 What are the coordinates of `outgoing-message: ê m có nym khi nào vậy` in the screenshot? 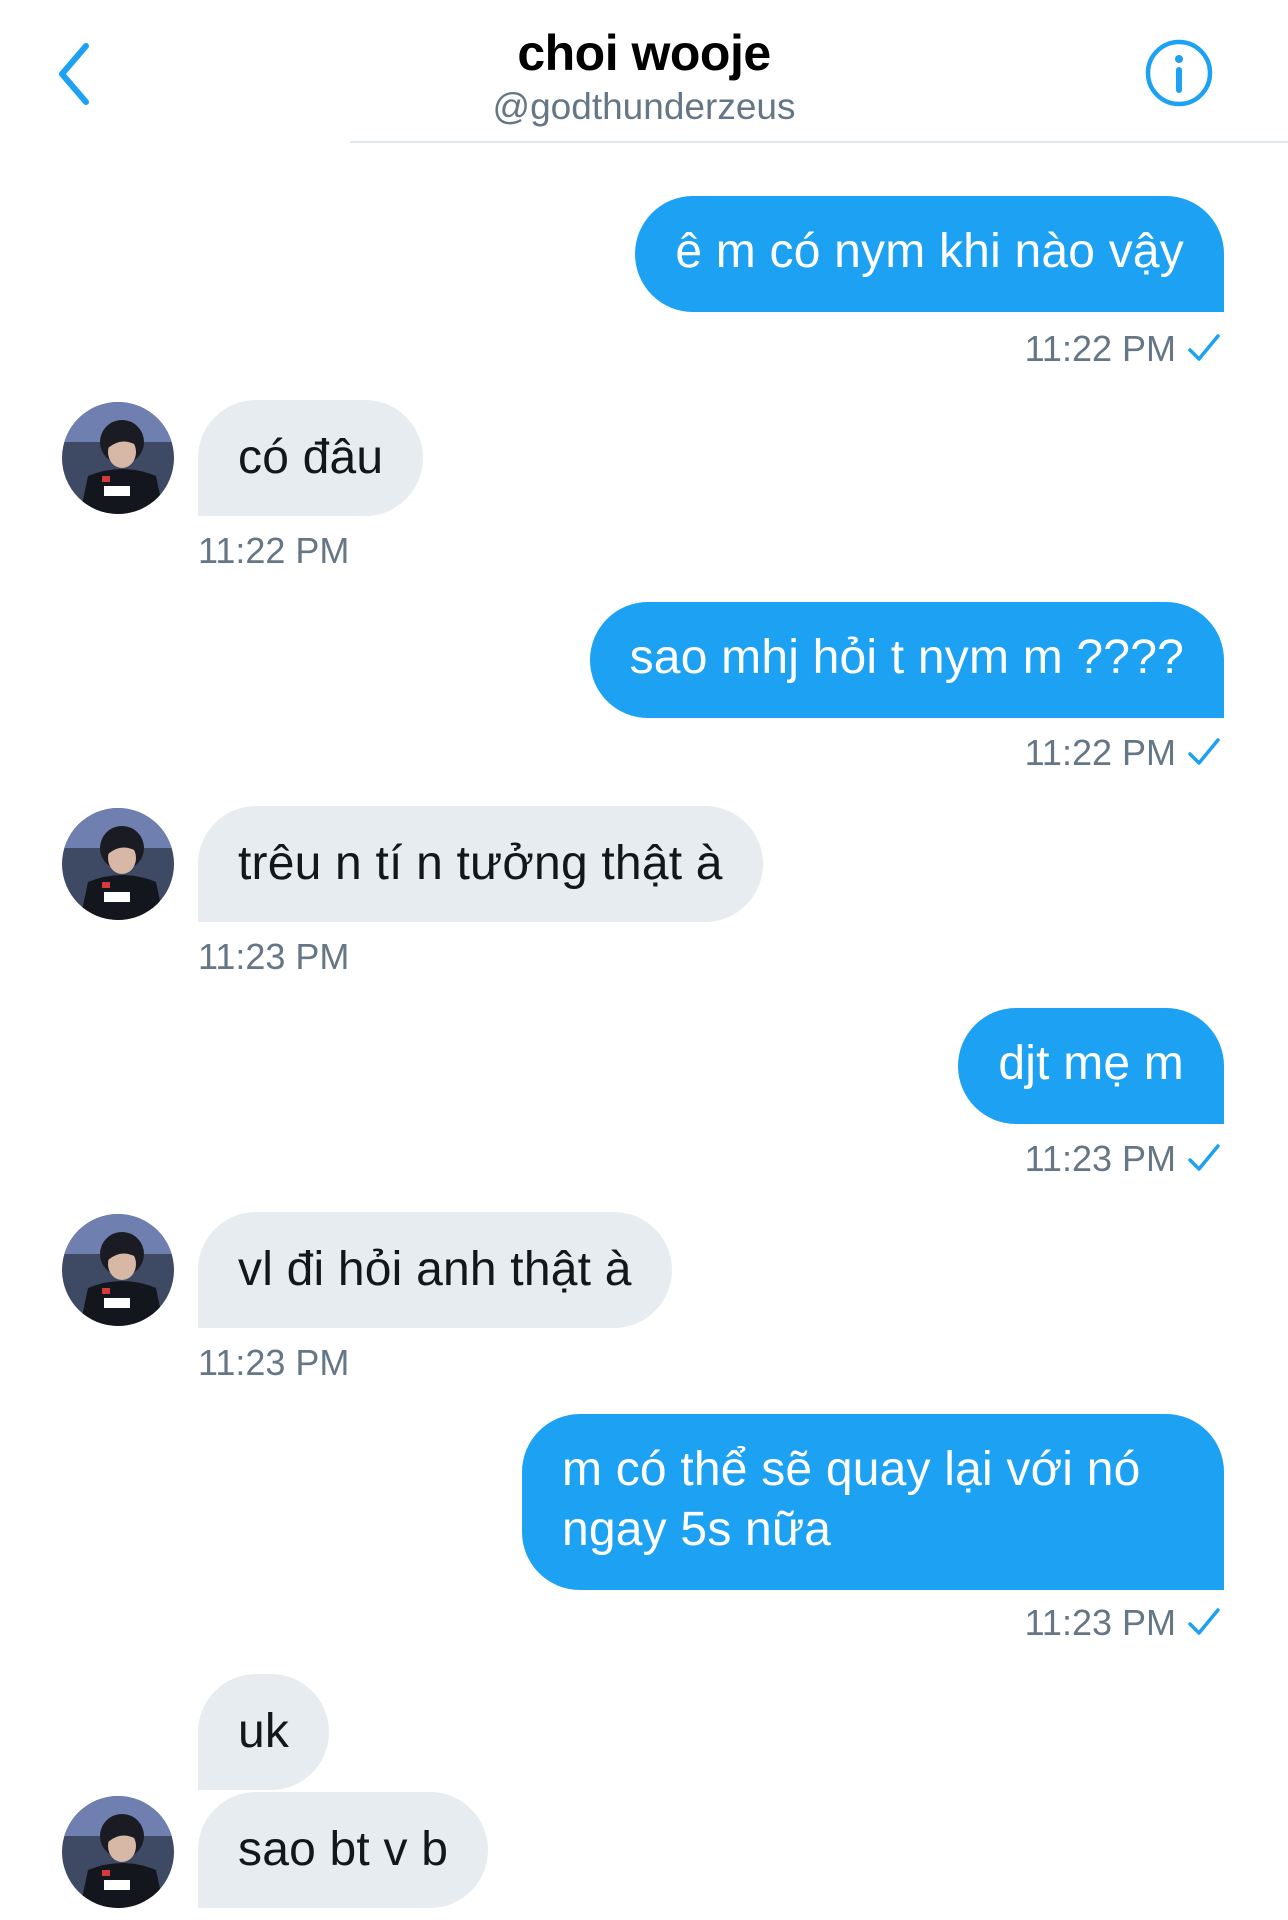 It's located at (929, 254).